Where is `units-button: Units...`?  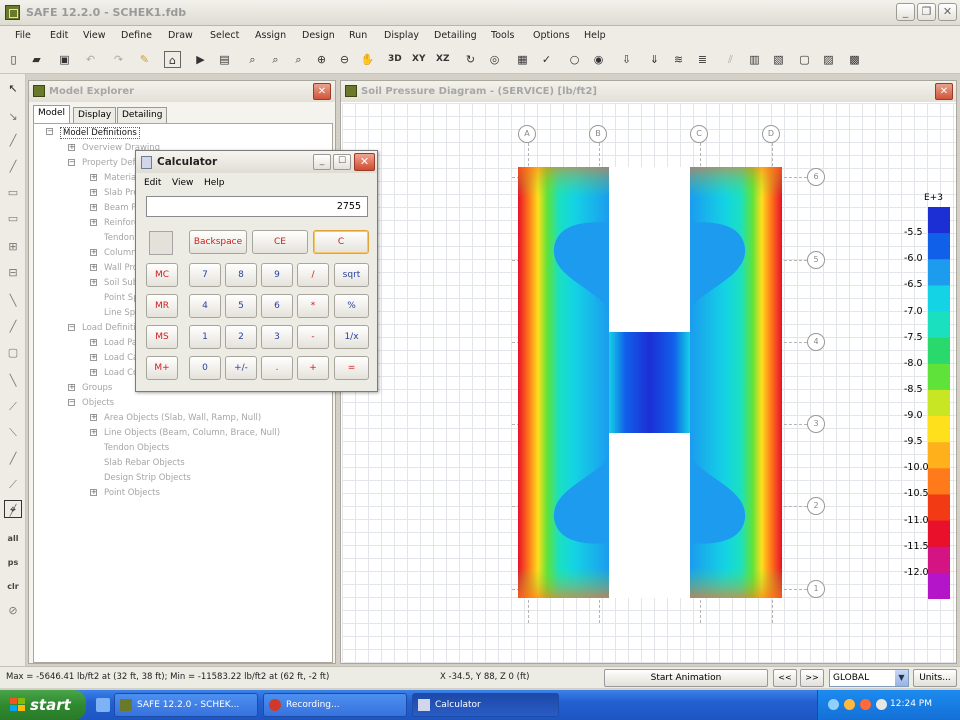
units-button: Units... is located at coordinates (935, 678).